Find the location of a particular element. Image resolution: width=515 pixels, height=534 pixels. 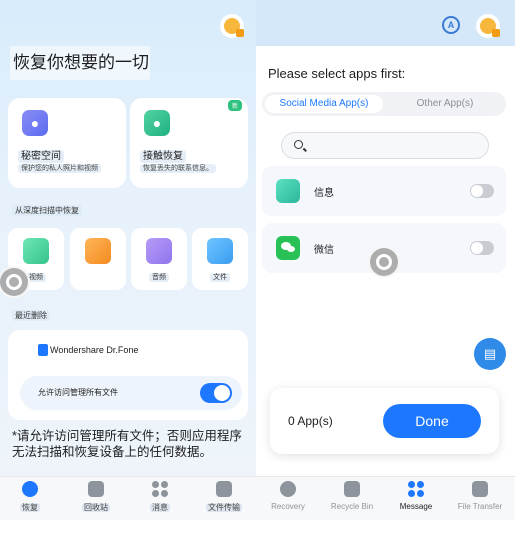

deep-item-audio: 音频 is located at coordinates (159, 259).